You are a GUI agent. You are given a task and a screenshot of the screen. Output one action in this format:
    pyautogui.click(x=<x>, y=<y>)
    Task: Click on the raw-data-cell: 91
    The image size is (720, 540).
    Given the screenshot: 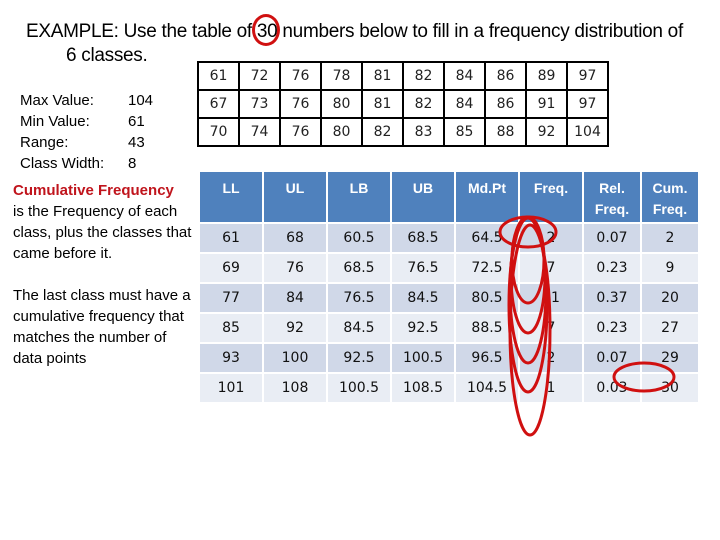 What is the action you would take?
    pyautogui.click(x=546, y=104)
    